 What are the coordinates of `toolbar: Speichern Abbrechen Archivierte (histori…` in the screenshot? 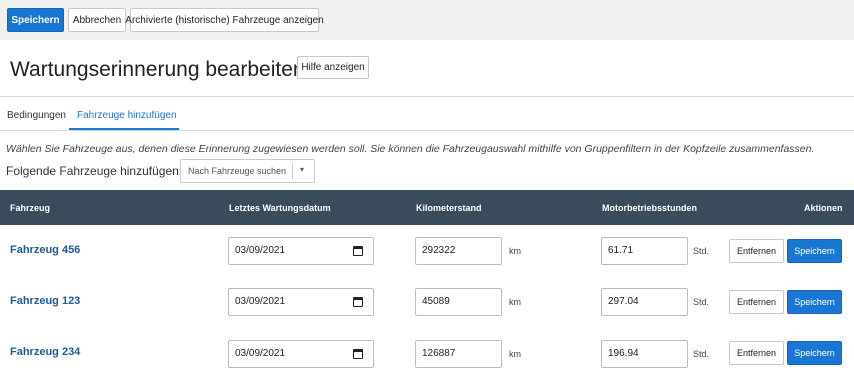 It's located at (427, 20).